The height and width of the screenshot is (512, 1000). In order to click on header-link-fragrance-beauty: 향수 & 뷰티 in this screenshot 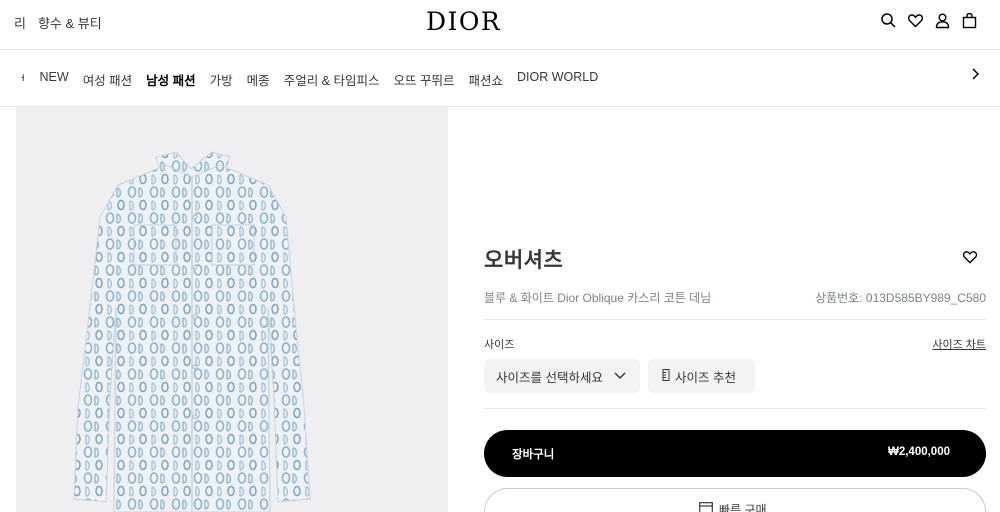, I will do `click(70, 22)`.